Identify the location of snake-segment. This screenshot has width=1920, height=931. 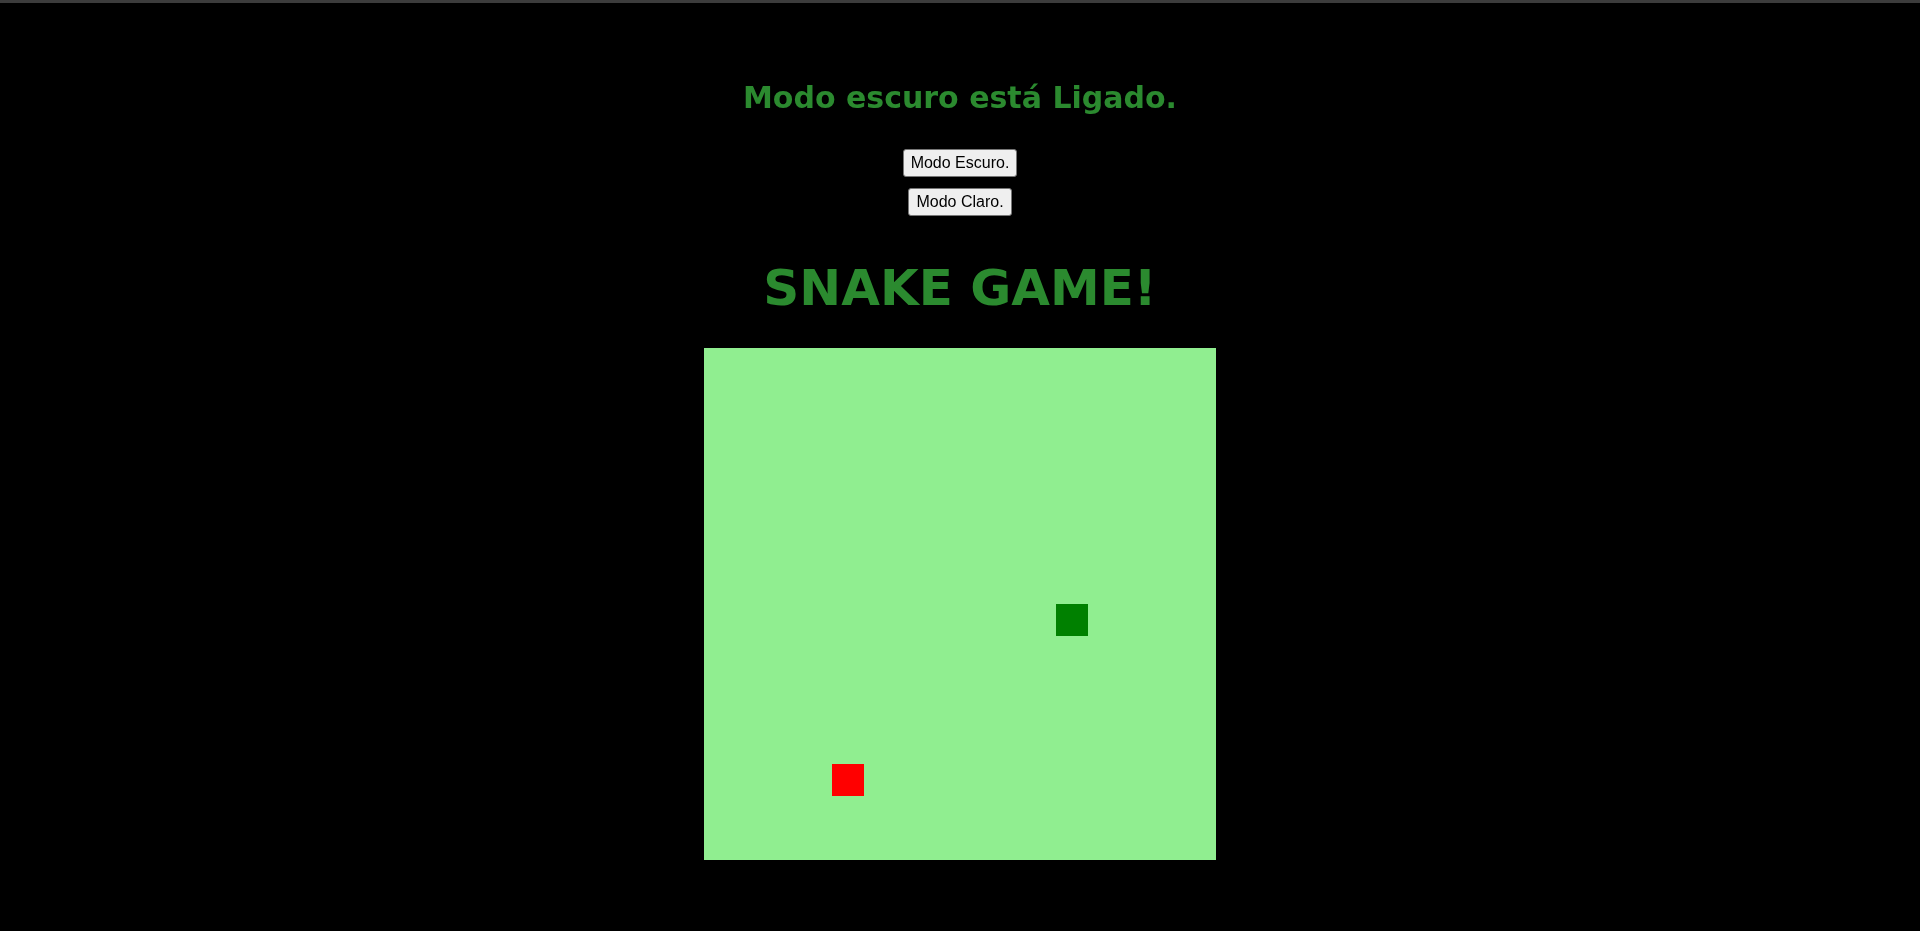
(1072, 620).